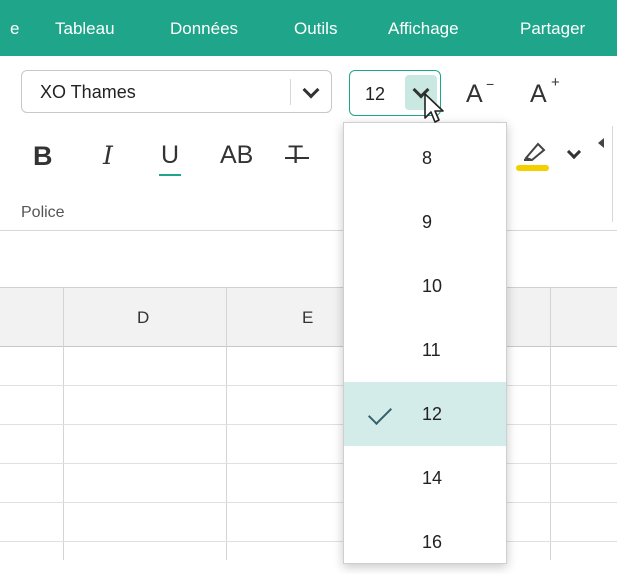 The width and height of the screenshot is (617, 574). Describe the element at coordinates (490, 84) in the screenshot. I see `minus-sign-icon: −` at that location.